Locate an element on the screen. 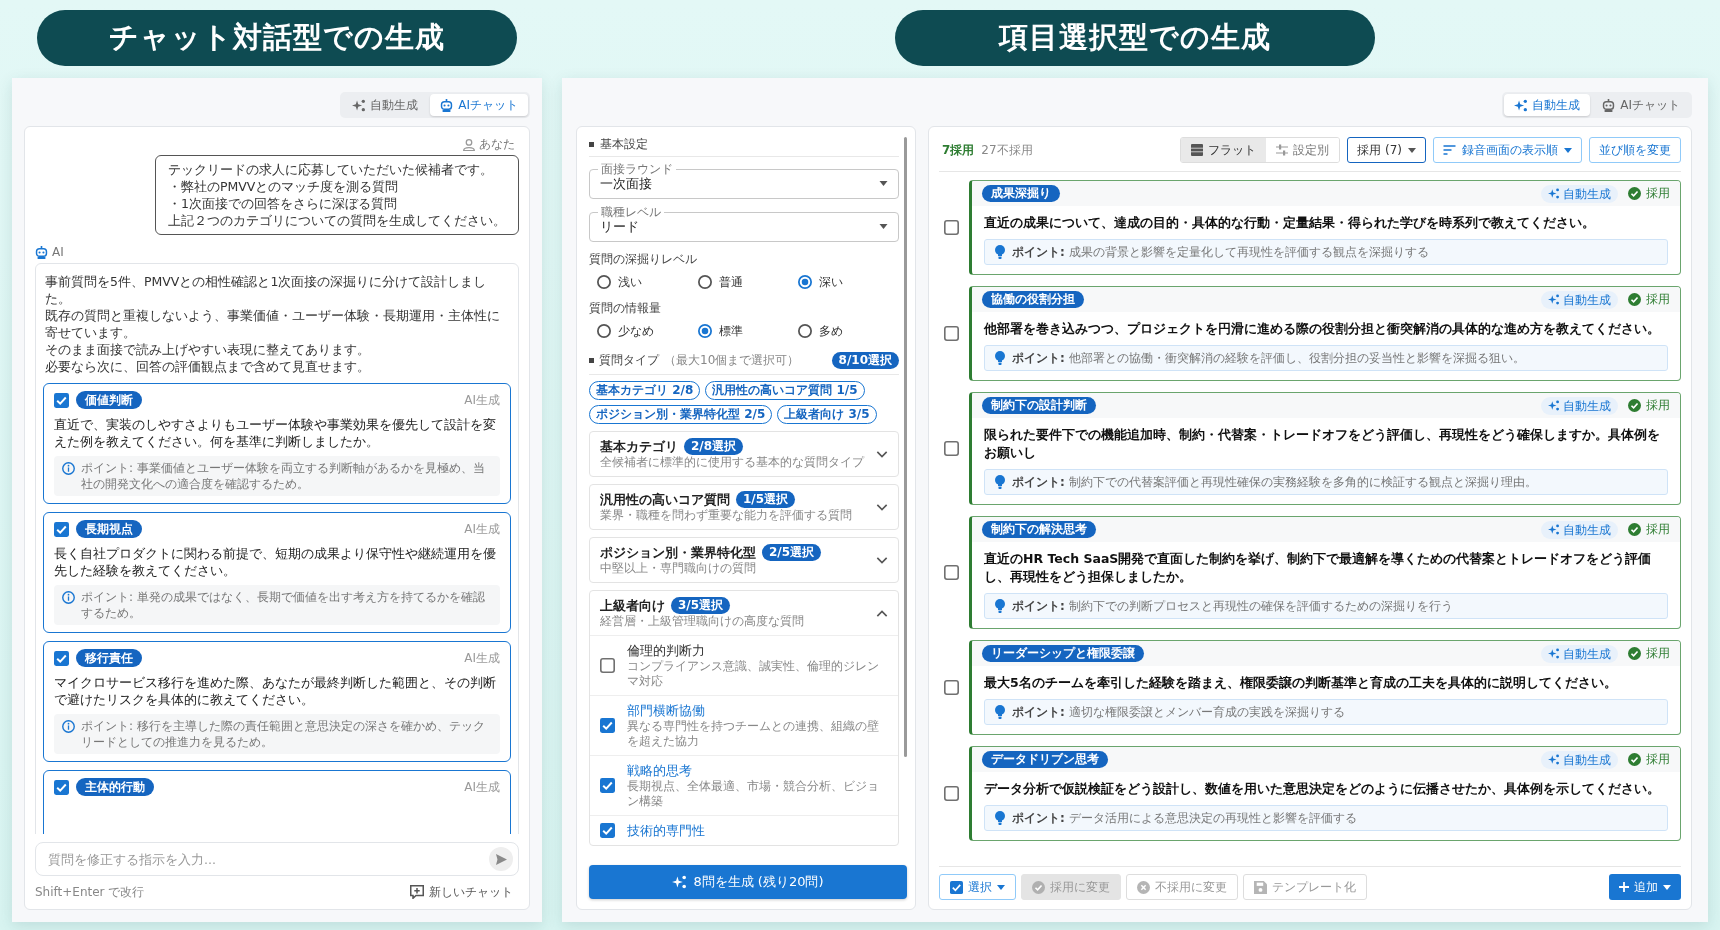  category-title: 基本カテゴリ is located at coordinates (639, 446).